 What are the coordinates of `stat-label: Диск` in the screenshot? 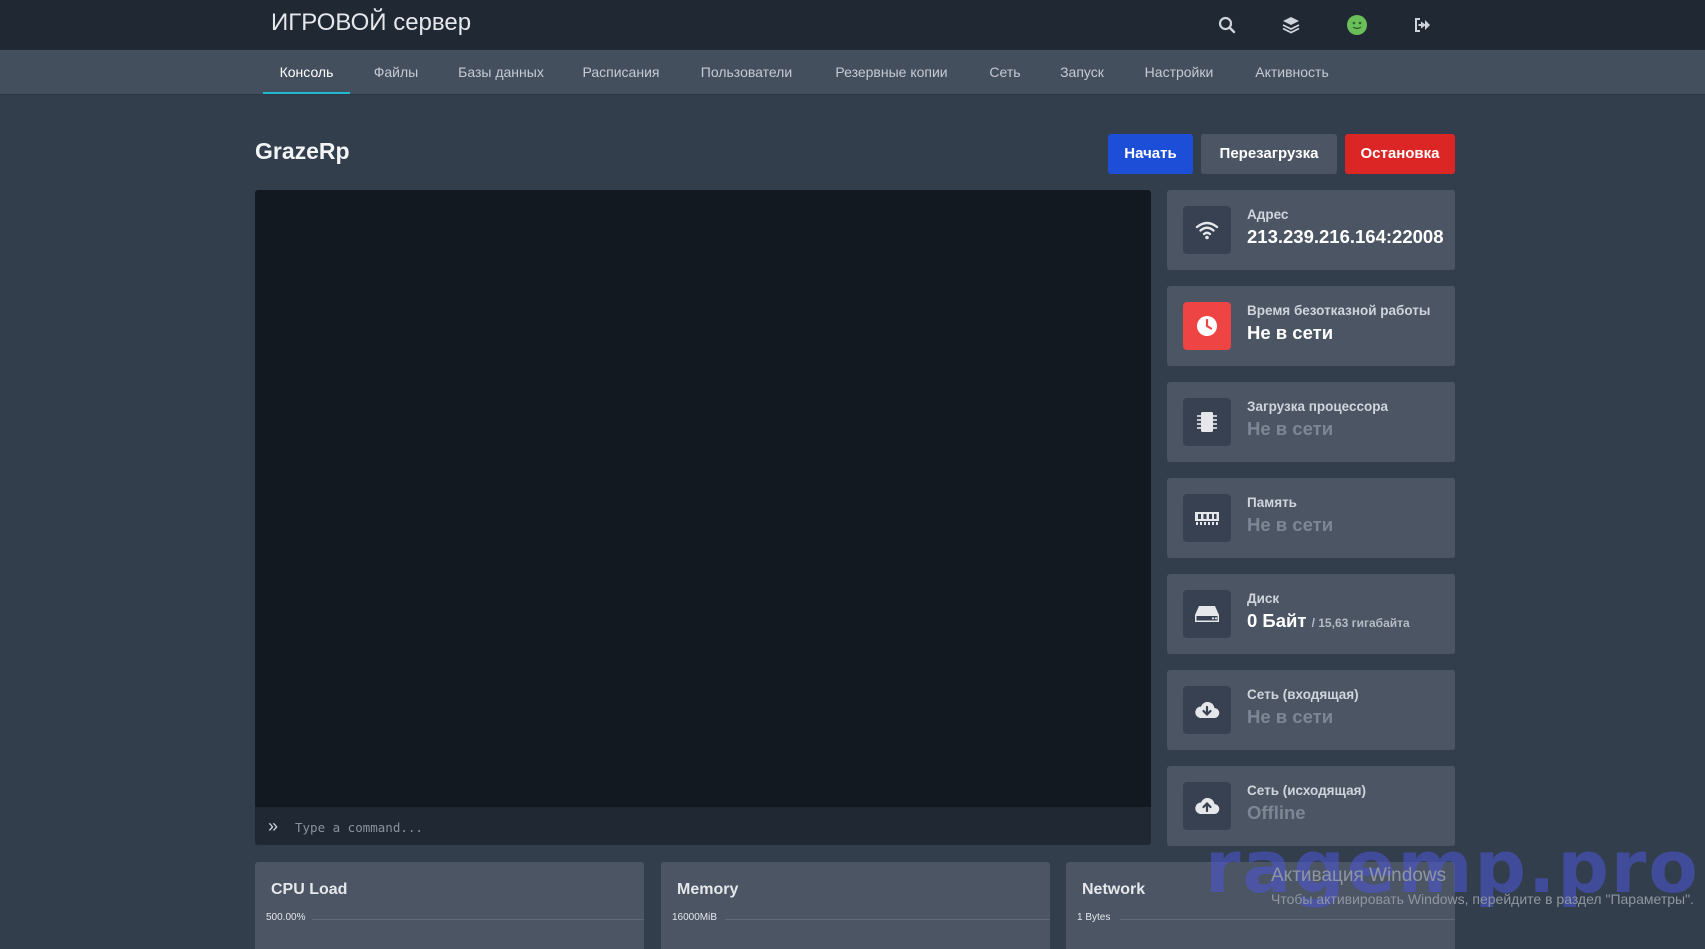 It's located at (1263, 598).